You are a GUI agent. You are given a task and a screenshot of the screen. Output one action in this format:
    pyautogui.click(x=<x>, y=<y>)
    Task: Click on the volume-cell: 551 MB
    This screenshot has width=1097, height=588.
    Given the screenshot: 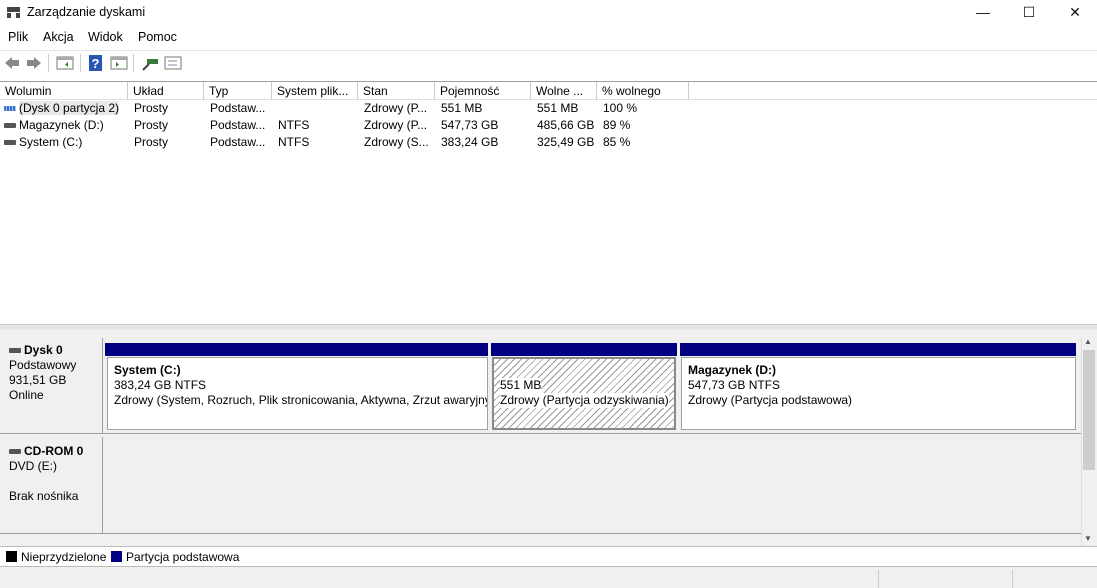 What is the action you would take?
    pyautogui.click(x=564, y=108)
    